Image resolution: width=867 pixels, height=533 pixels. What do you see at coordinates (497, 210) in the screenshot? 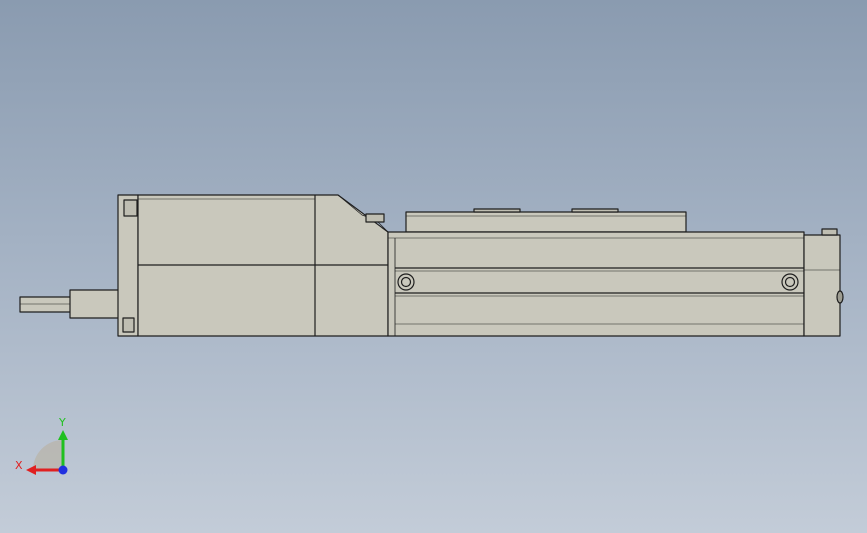
I see `slider-screw-a` at bounding box center [497, 210].